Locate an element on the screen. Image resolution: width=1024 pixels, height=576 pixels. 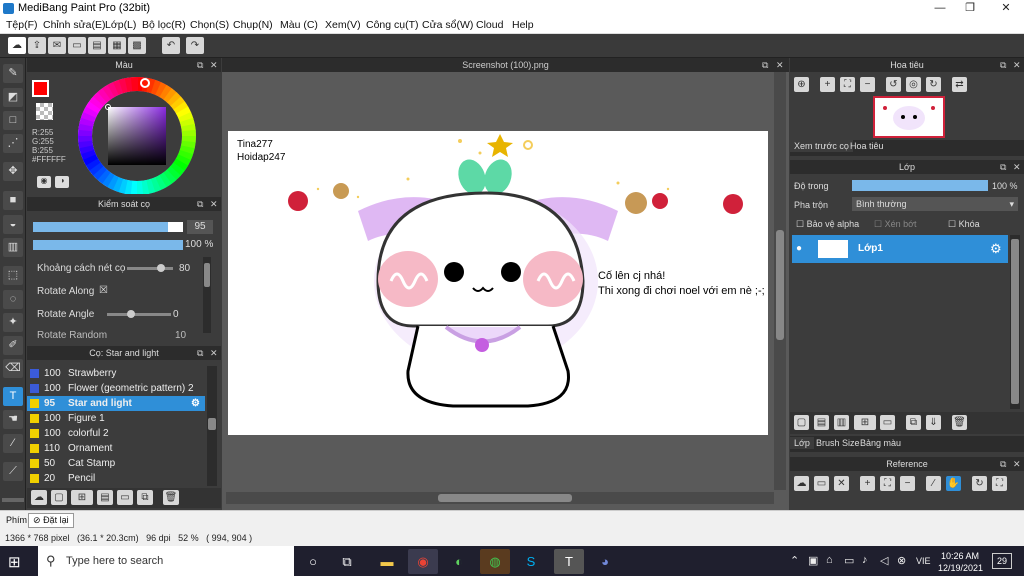
document-close-icon: ✕ is located at coordinates (780, 65).